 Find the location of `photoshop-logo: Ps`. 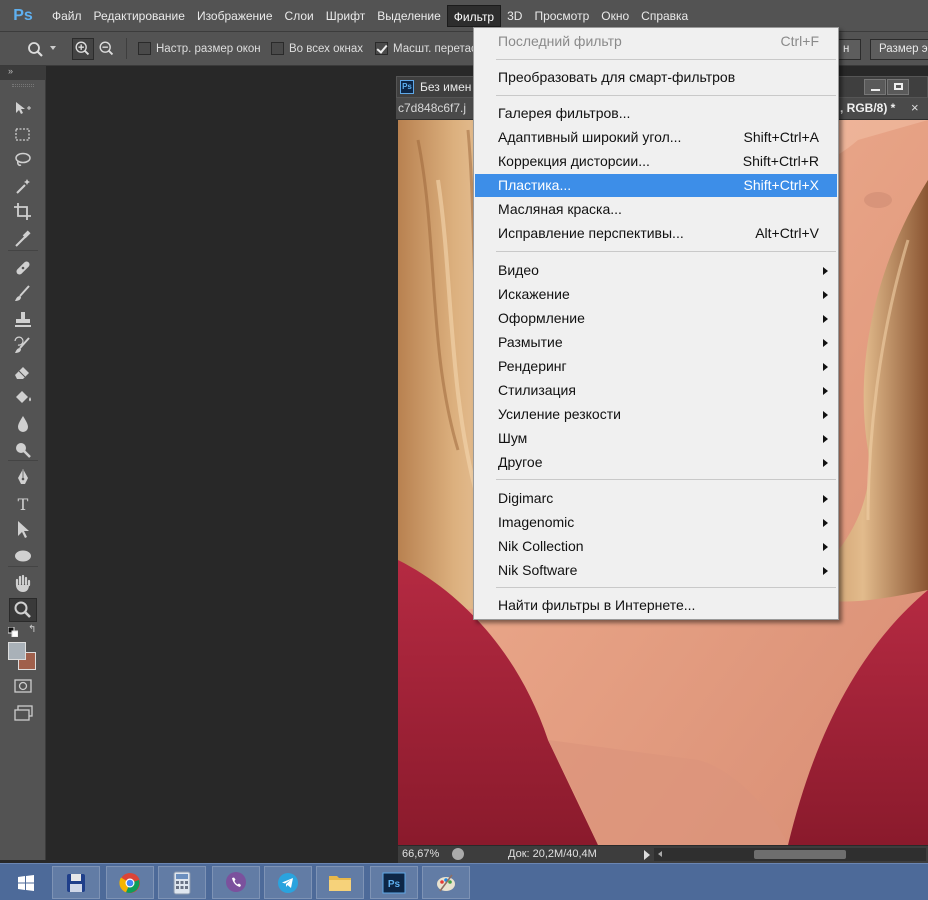

photoshop-logo: Ps is located at coordinates (23, 15).